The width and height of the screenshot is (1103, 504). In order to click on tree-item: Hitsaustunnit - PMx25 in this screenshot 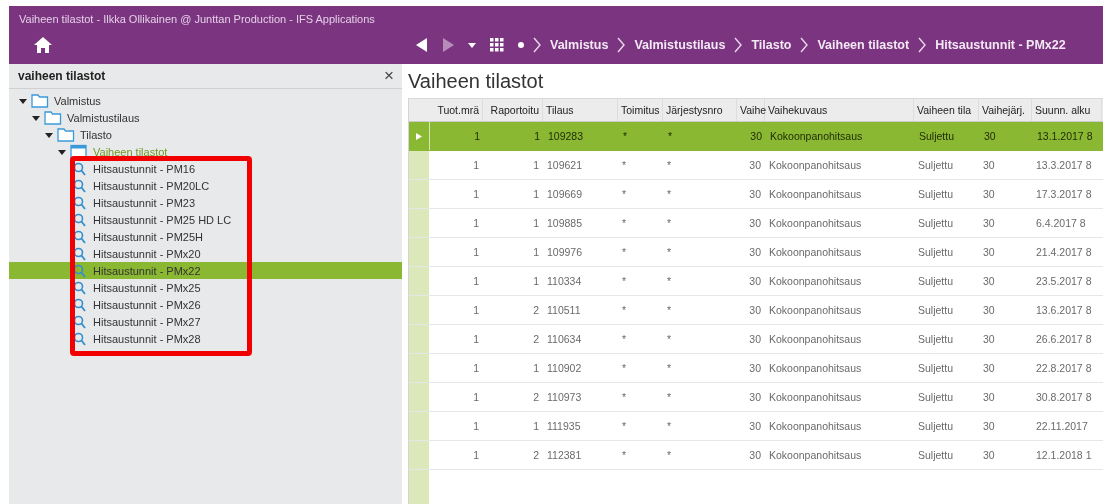, I will do `click(205, 287)`.